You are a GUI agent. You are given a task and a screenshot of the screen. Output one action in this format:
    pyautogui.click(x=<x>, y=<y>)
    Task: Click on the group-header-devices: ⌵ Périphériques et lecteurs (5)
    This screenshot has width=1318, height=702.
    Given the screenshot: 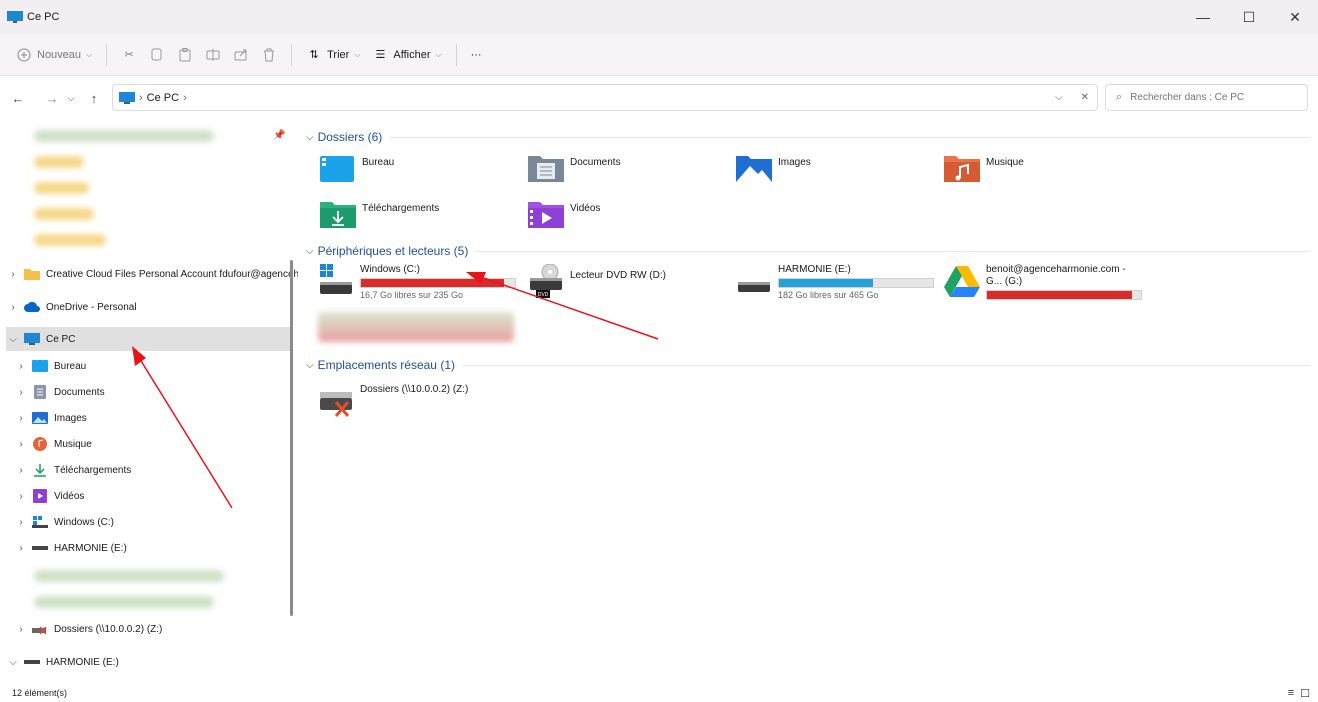 What is the action you would take?
    pyautogui.click(x=808, y=251)
    